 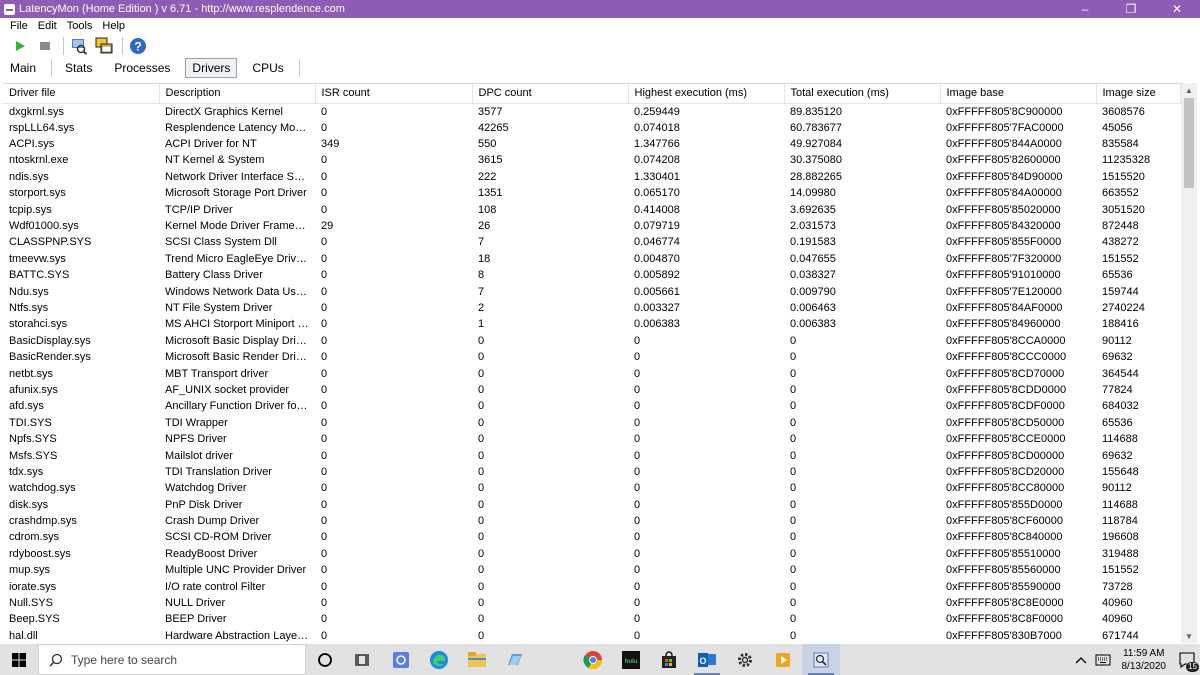 What do you see at coordinates (793, 488) in the screenshot?
I see `cell-total-execution: 0` at bounding box center [793, 488].